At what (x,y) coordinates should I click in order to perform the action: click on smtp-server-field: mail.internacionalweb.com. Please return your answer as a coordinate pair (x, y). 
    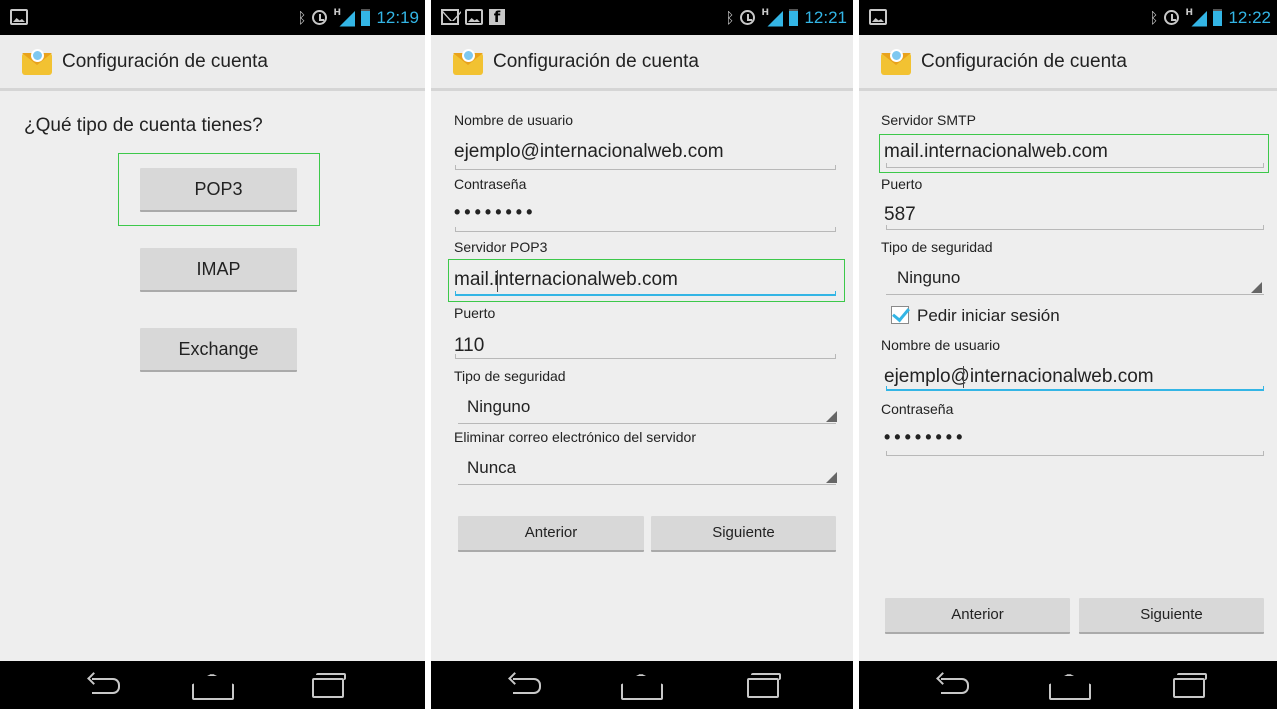
    Looking at the image, I should click on (996, 152).